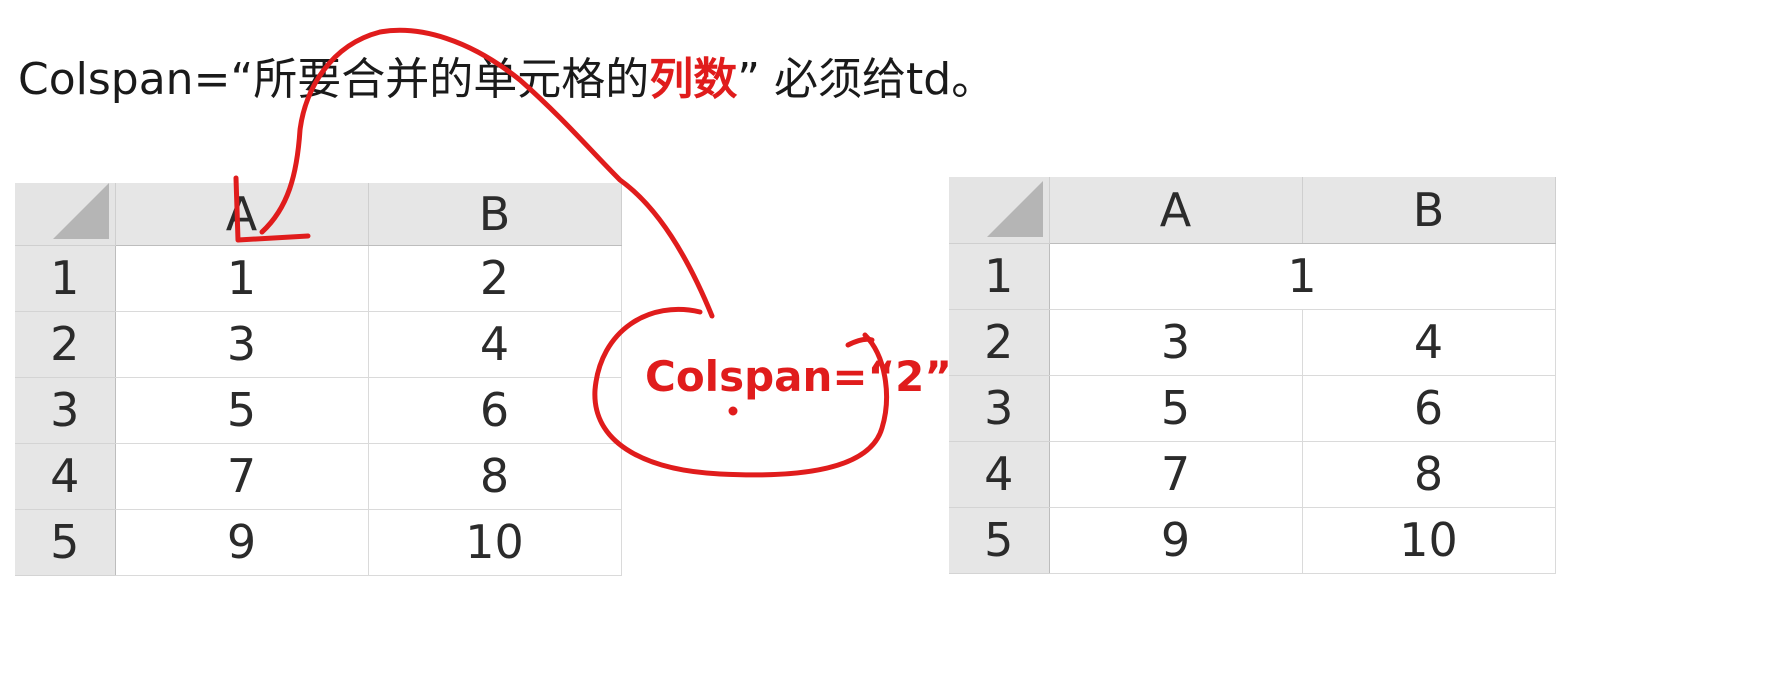  What do you see at coordinates (866, 79) in the screenshot?
I see `heading-suffix: ” 必须给td。` at bounding box center [866, 79].